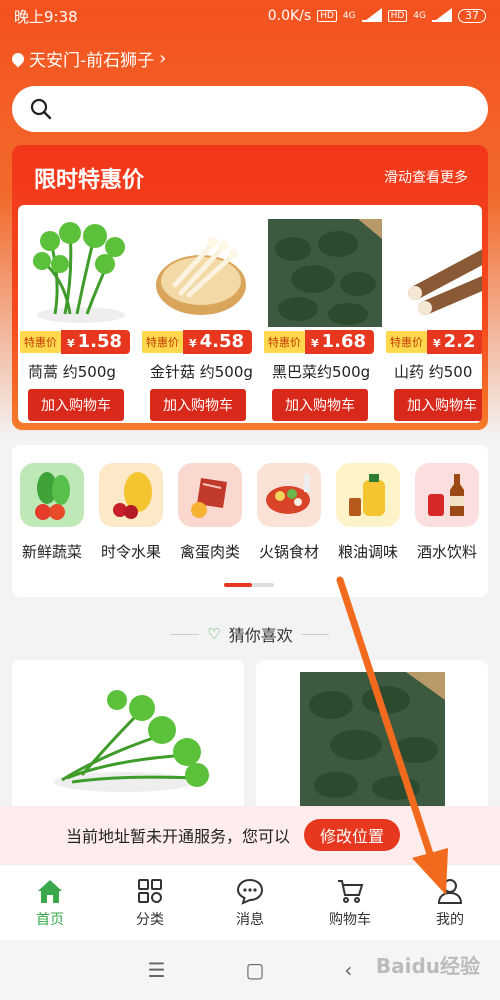 This screenshot has height=1000, width=500. I want to click on network-type: 4G, so click(349, 16).